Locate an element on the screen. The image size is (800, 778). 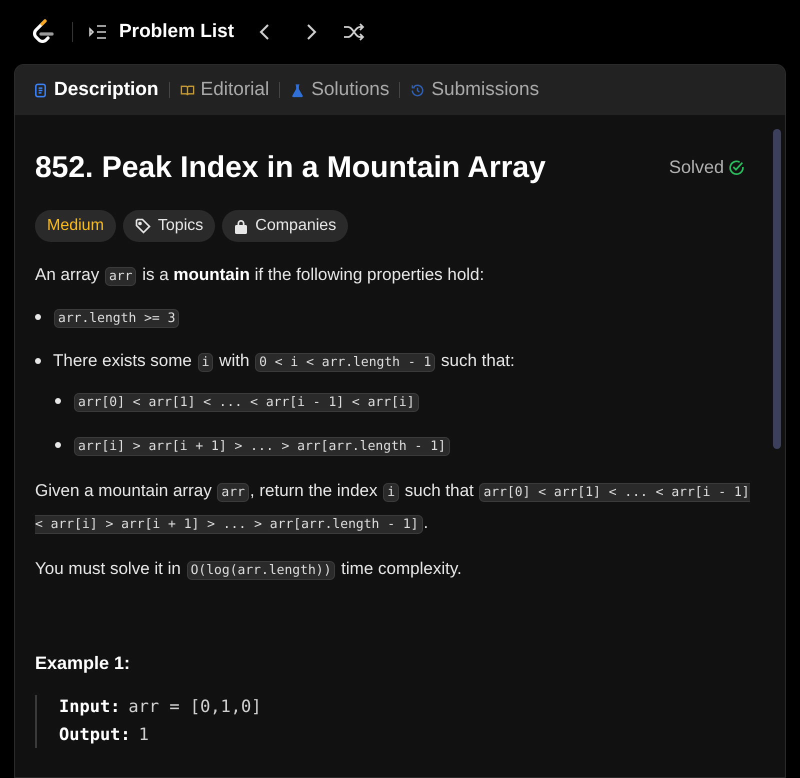
solved-status: Solved is located at coordinates (696, 167).